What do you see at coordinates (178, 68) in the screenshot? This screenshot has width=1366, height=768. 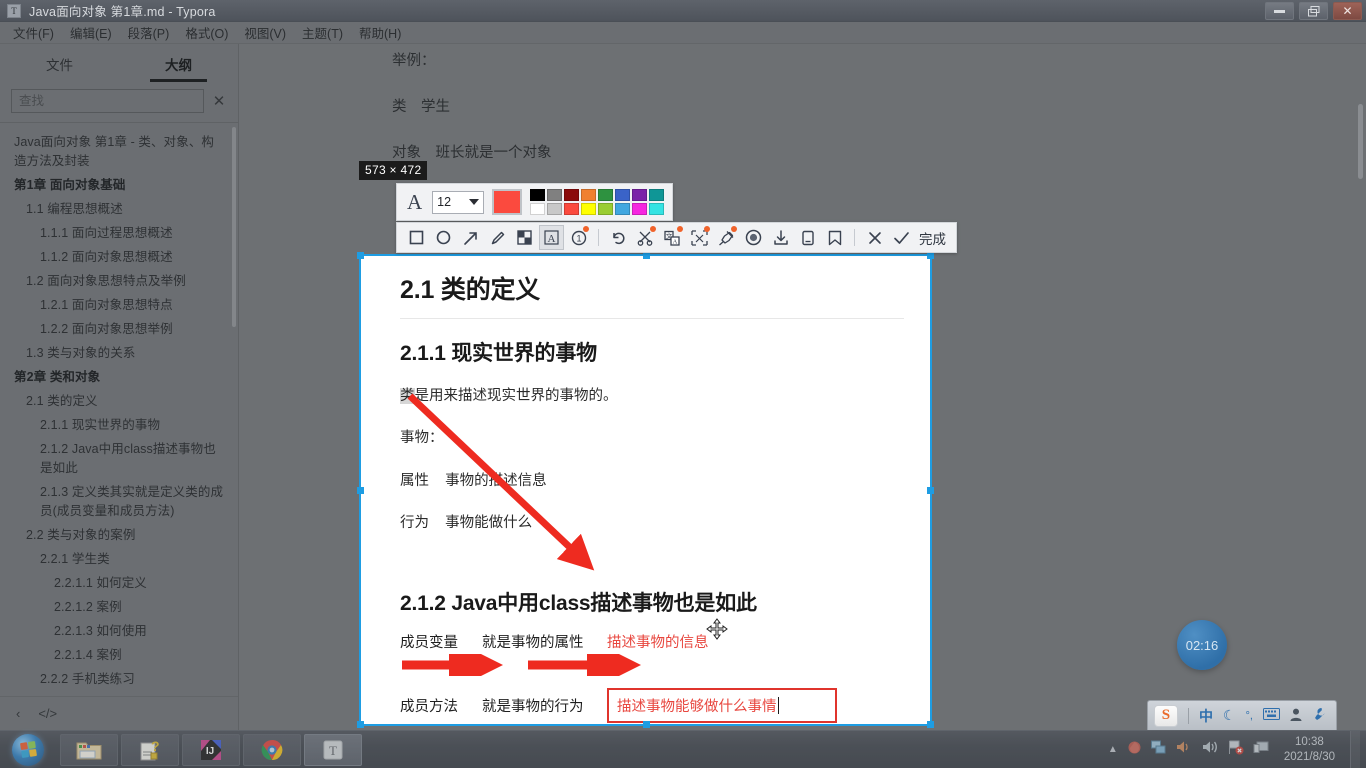 I see `tab-outline: 大纲` at bounding box center [178, 68].